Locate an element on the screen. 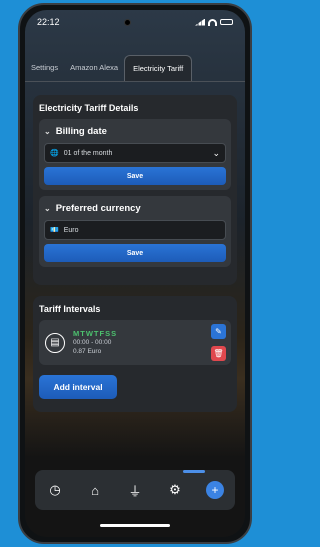 The height and width of the screenshot is (547, 320). details-title: Electricity Tariff Details is located at coordinates (89, 108).